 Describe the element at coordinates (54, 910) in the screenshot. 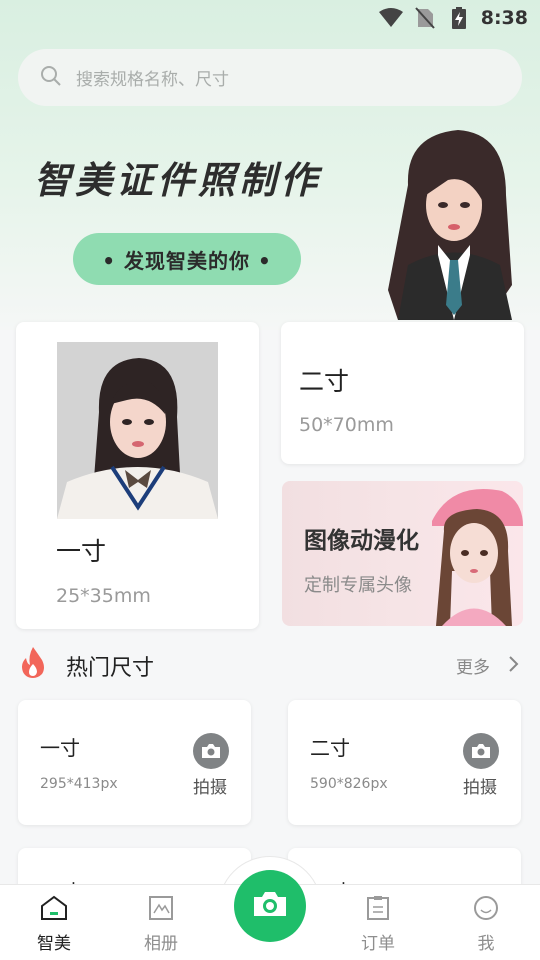

I see `home-icon` at that location.